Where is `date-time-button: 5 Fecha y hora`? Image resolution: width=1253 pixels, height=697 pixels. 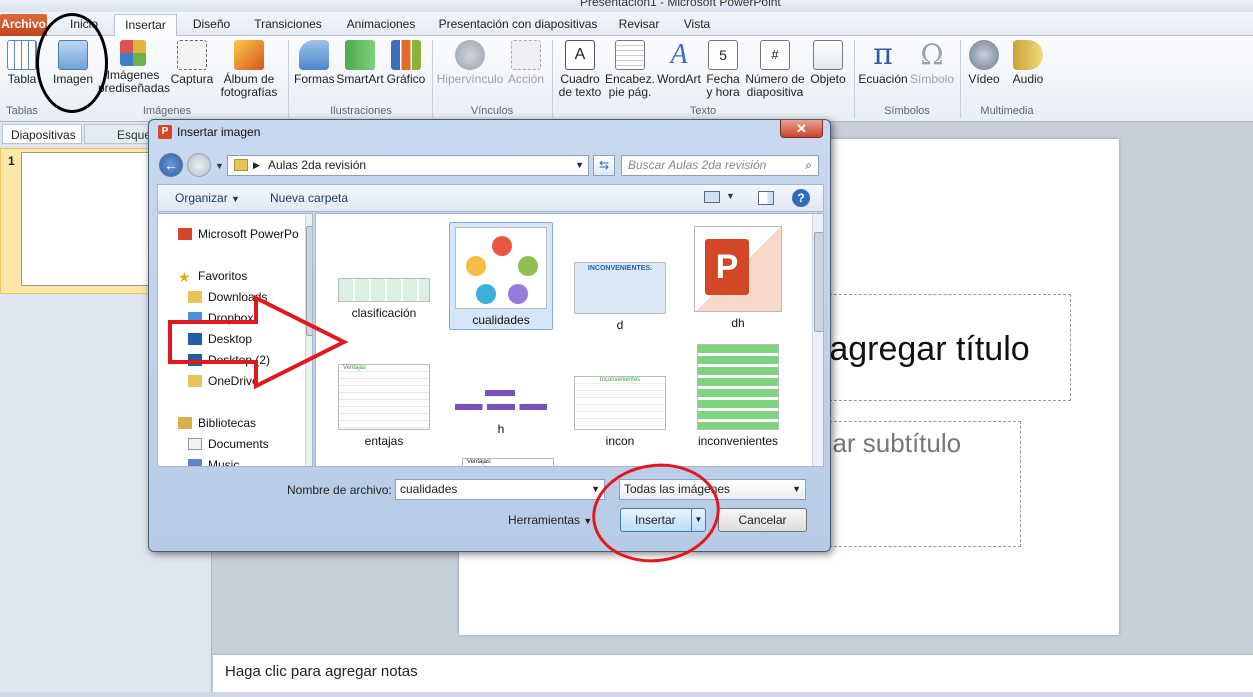 date-time-button: 5 Fecha y hora is located at coordinates (723, 68).